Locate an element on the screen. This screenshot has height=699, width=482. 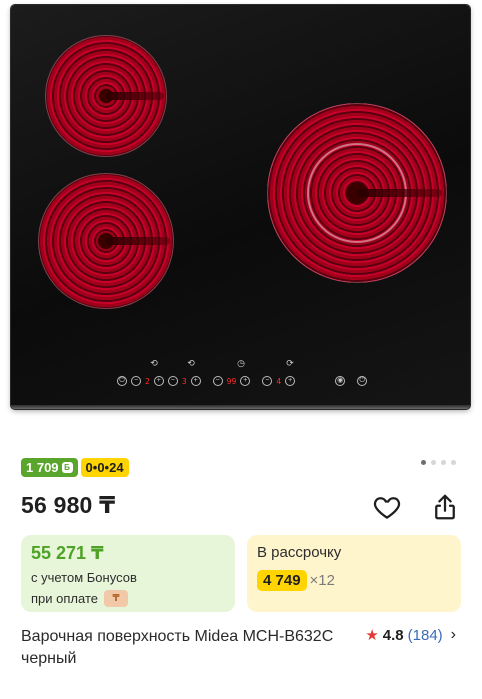
burner-small is located at coordinates (106, 96).